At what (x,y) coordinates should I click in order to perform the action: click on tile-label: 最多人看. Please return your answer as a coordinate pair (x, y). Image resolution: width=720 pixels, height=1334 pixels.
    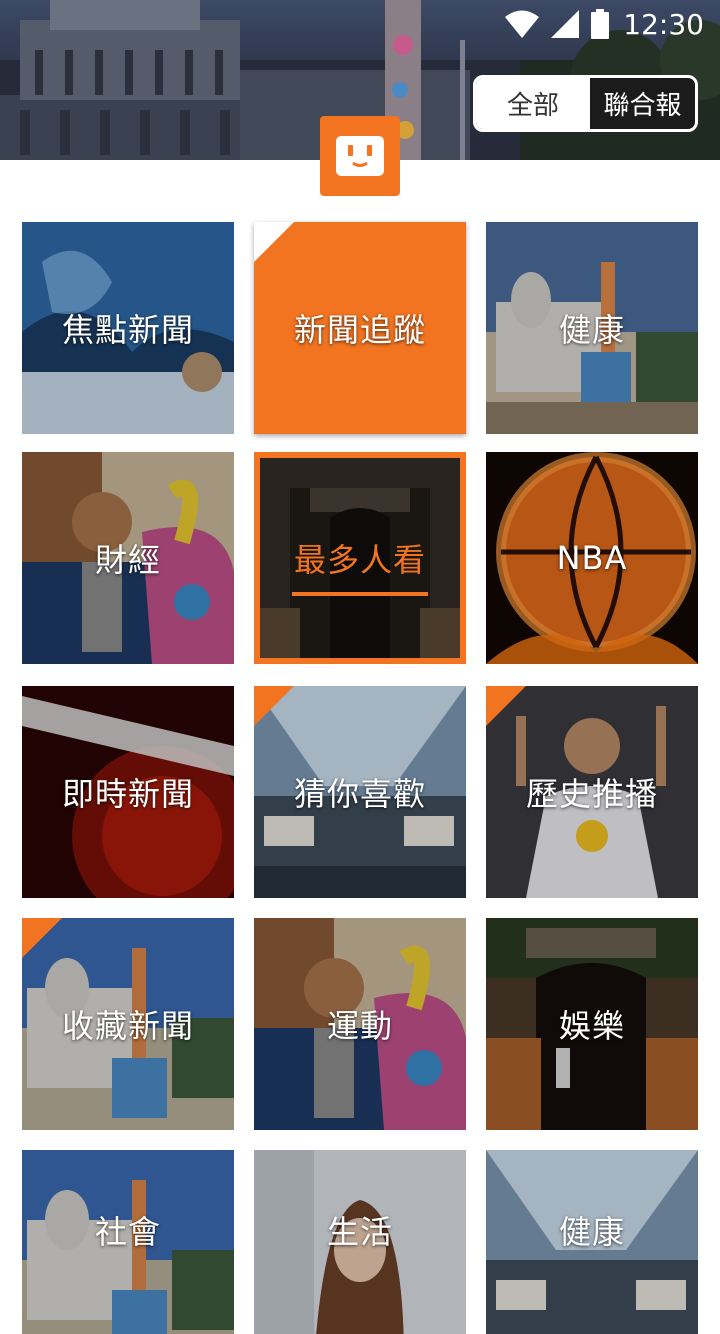
    Looking at the image, I should click on (359, 560).